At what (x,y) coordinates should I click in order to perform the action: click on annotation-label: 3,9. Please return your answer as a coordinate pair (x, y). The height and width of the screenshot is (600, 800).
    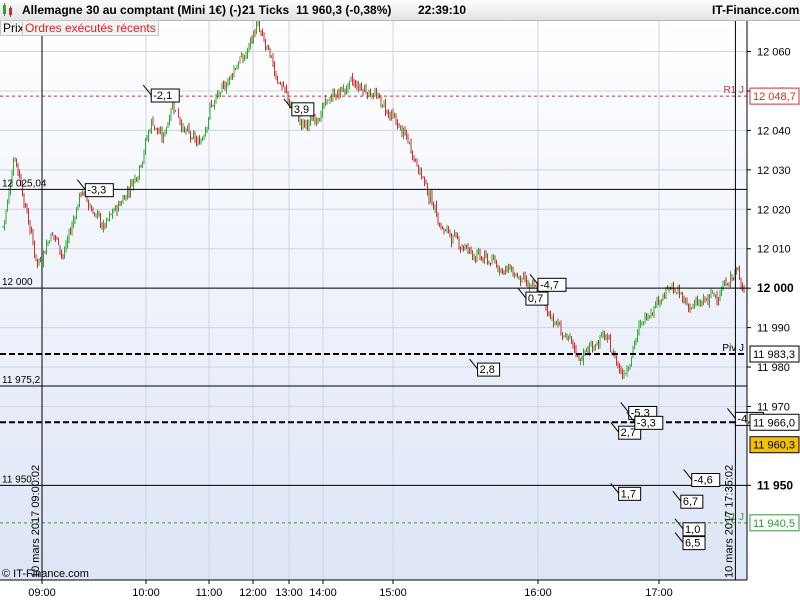
    Looking at the image, I should click on (301, 110).